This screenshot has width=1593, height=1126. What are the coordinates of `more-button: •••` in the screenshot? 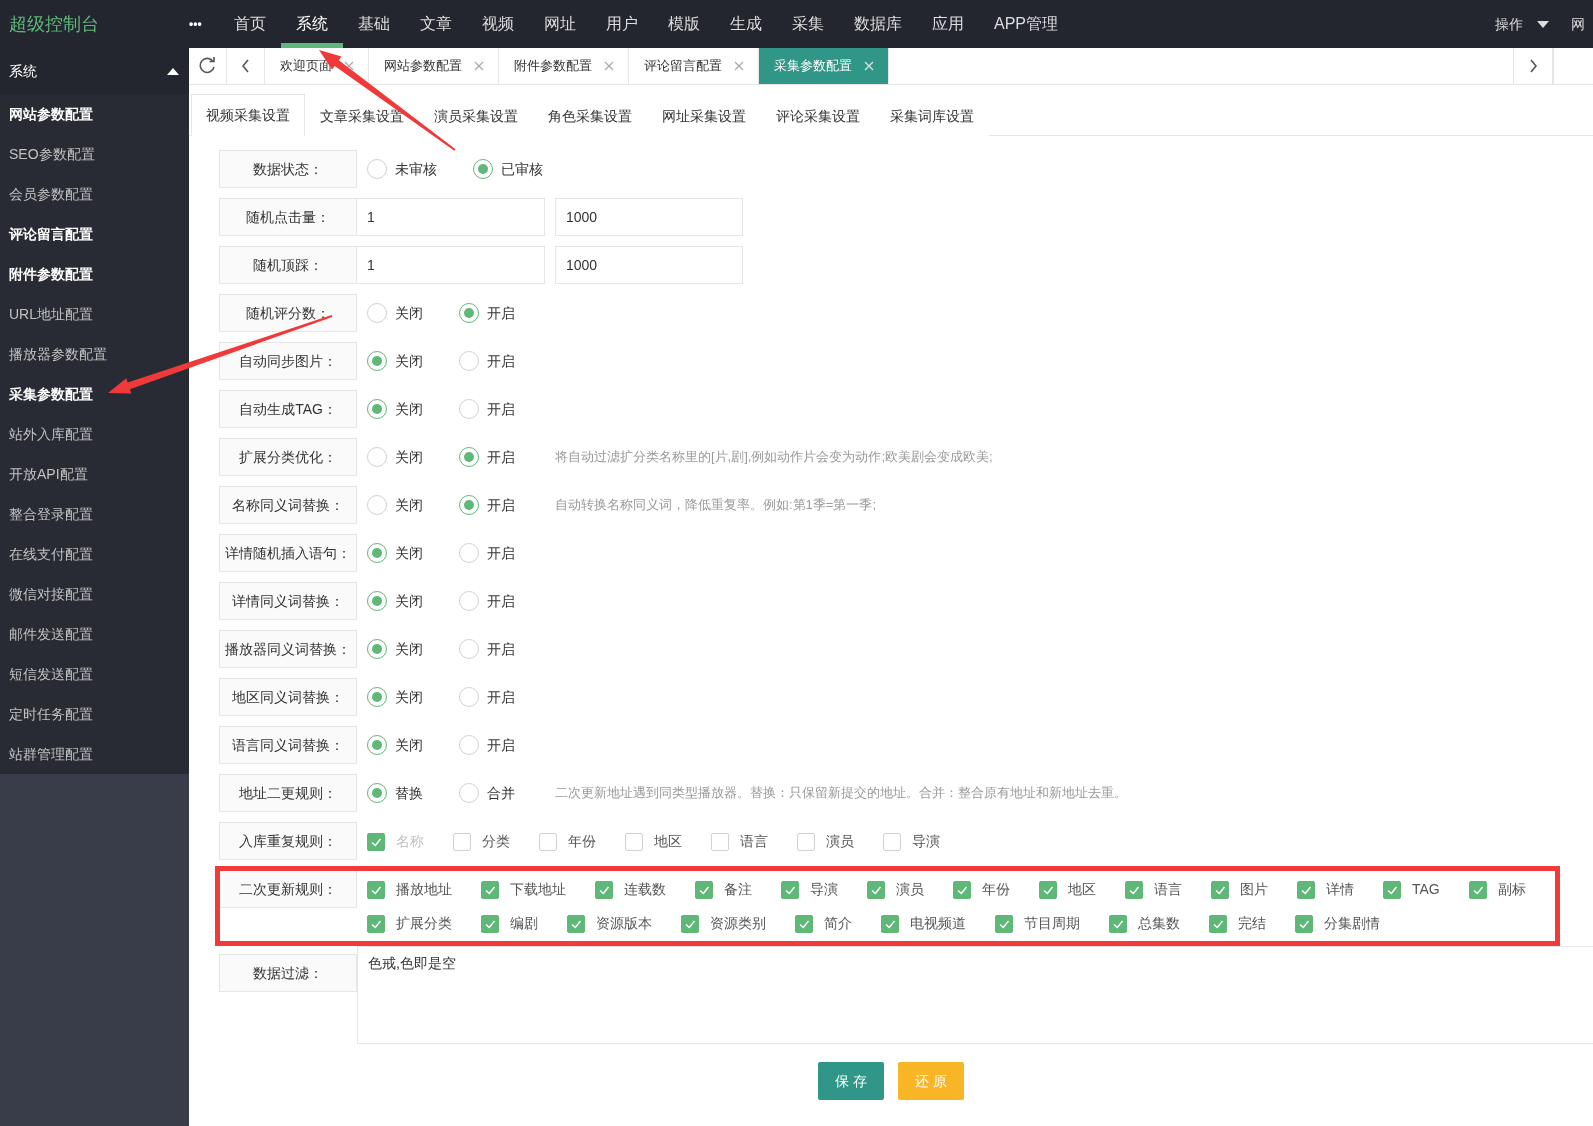 It's located at (204, 24).